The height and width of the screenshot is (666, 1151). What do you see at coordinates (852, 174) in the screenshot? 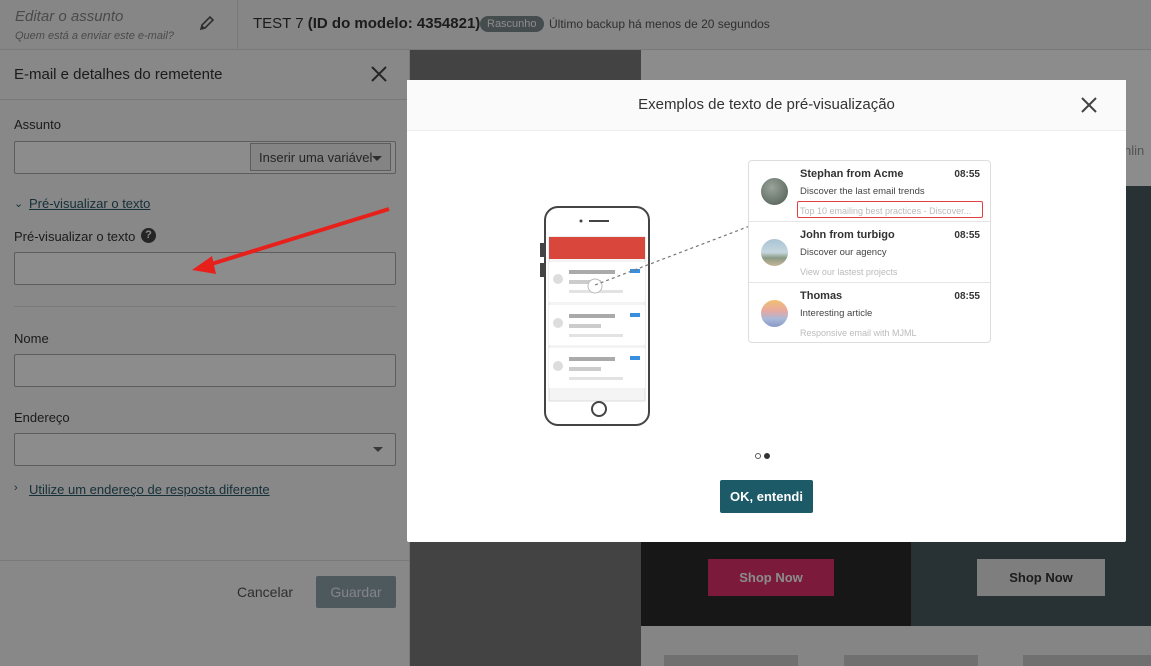
I see `mail-sender: Stephan from Acme` at bounding box center [852, 174].